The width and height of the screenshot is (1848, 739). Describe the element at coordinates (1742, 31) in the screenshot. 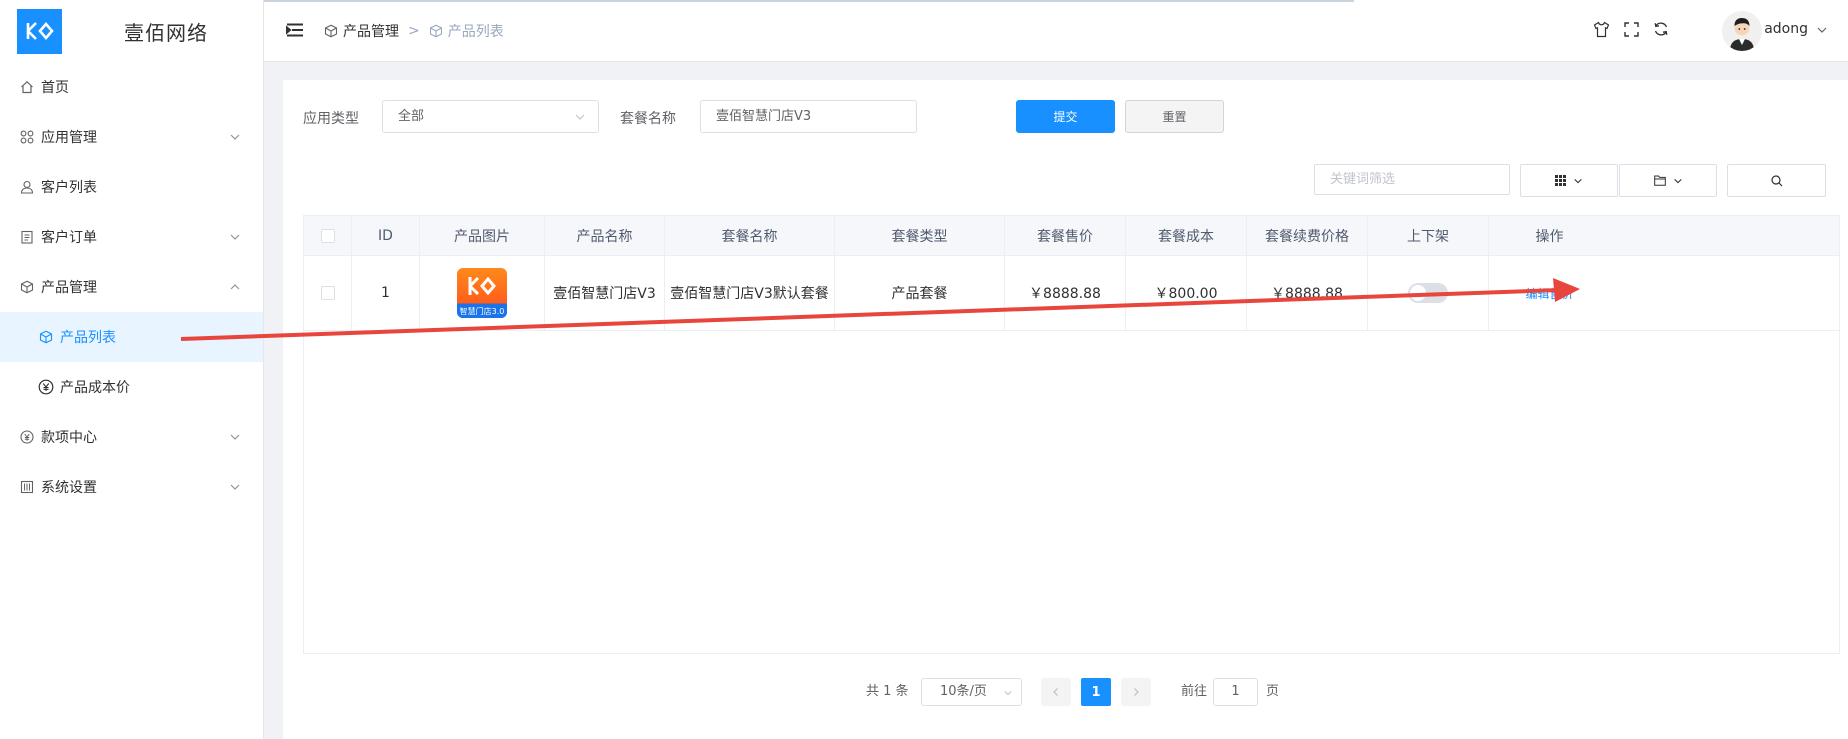

I see `avatar` at that location.